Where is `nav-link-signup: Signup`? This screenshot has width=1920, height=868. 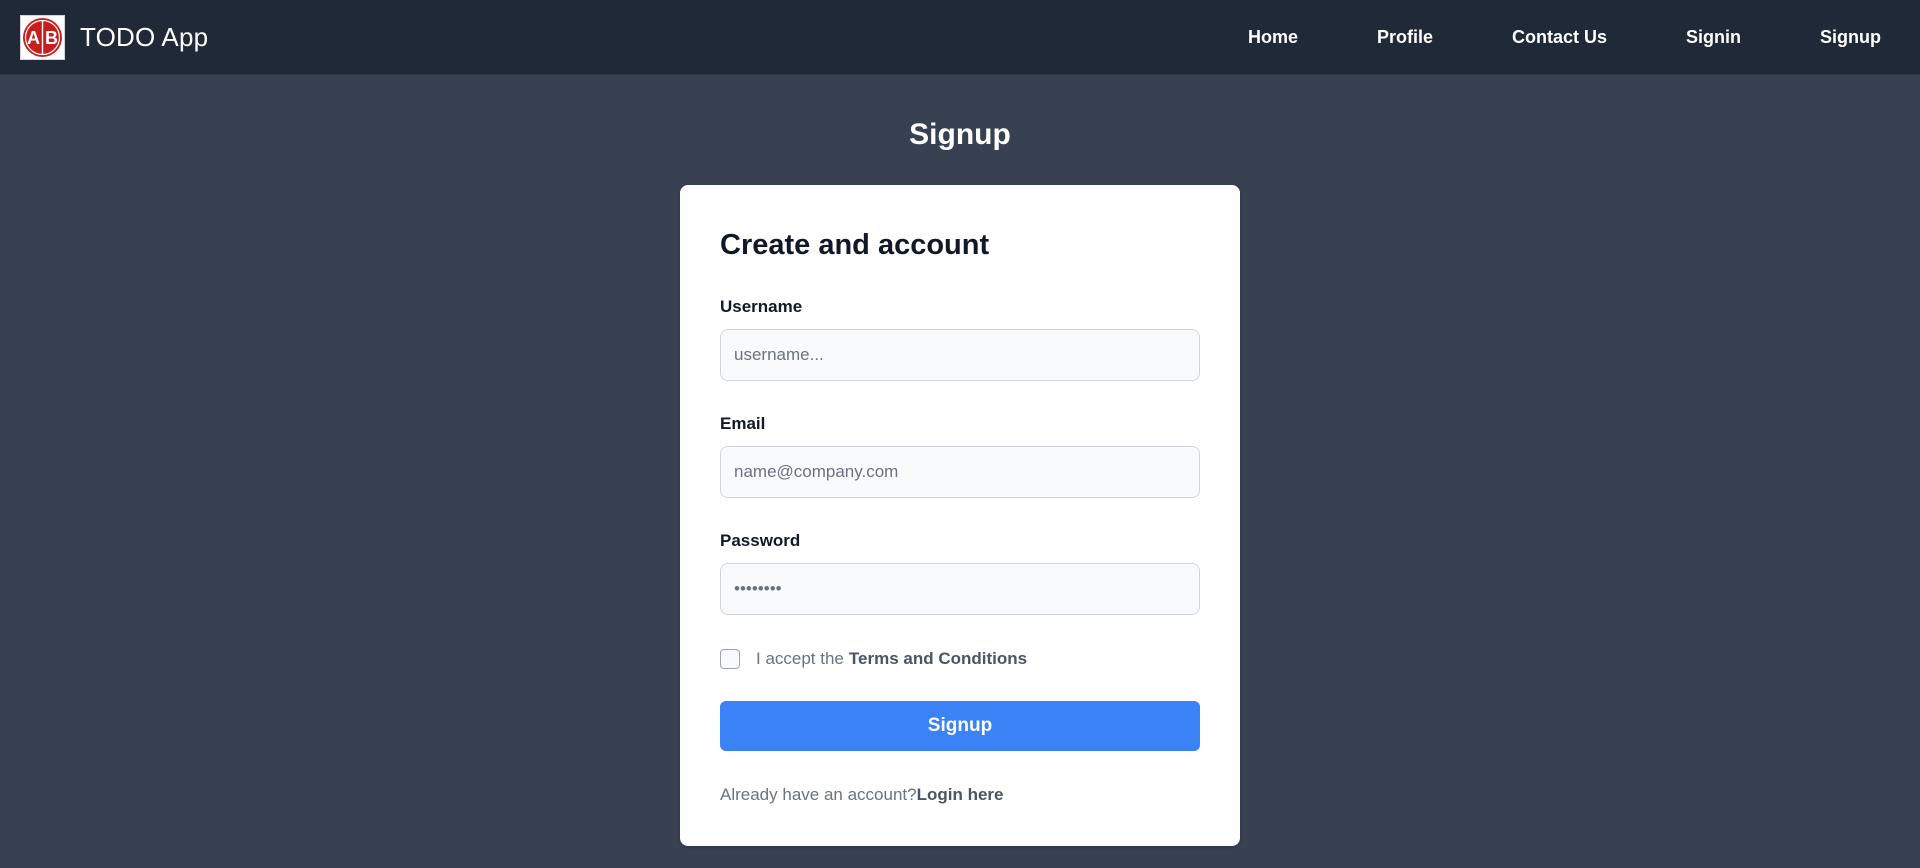 nav-link-signup: Signup is located at coordinates (1850, 37).